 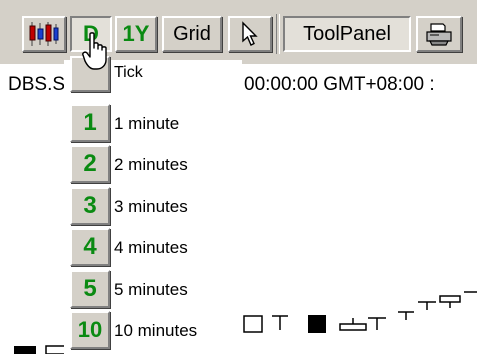 I want to click on menu-label: 2 minutes, so click(x=151, y=164).